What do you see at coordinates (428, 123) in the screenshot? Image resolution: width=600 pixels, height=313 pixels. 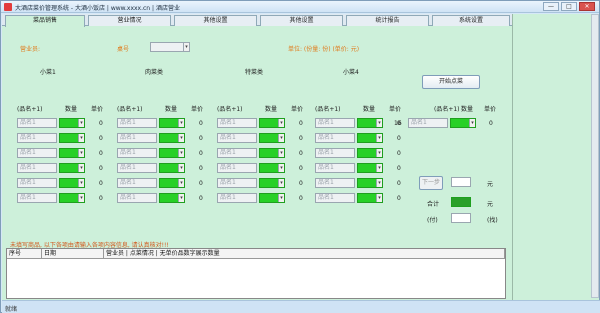 I see `extra-item-select: 品名1` at bounding box center [428, 123].